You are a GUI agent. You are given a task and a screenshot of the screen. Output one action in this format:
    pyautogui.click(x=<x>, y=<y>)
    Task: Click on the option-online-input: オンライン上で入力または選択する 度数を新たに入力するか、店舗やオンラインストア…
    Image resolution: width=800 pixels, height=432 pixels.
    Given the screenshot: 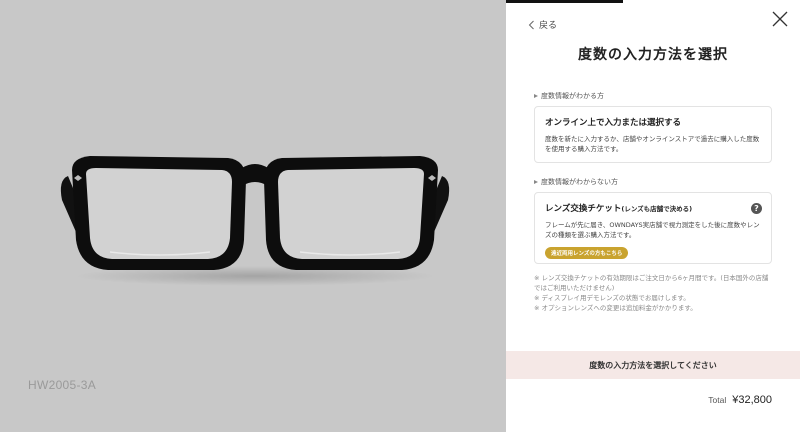 What is the action you would take?
    pyautogui.click(x=653, y=134)
    